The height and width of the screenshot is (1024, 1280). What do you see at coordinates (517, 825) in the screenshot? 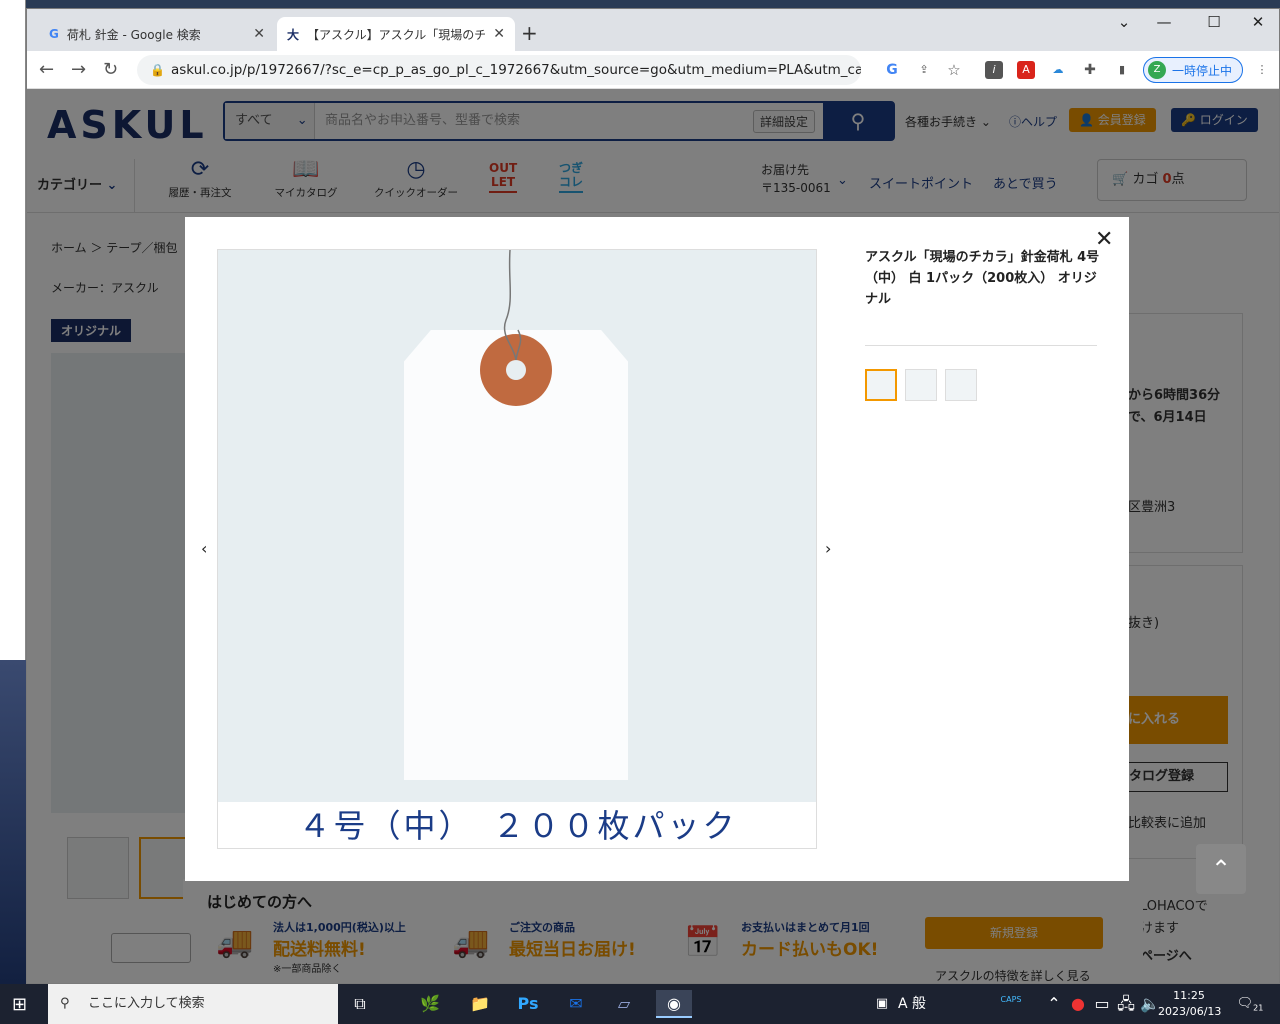
I see `image-caption: ４号（中） ２００枚パック` at bounding box center [517, 825].